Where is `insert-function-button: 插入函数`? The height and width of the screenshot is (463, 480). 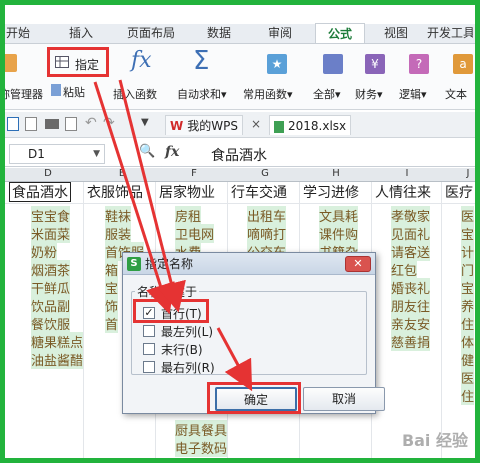 insert-function-button: 插入函数 is located at coordinates (135, 94).